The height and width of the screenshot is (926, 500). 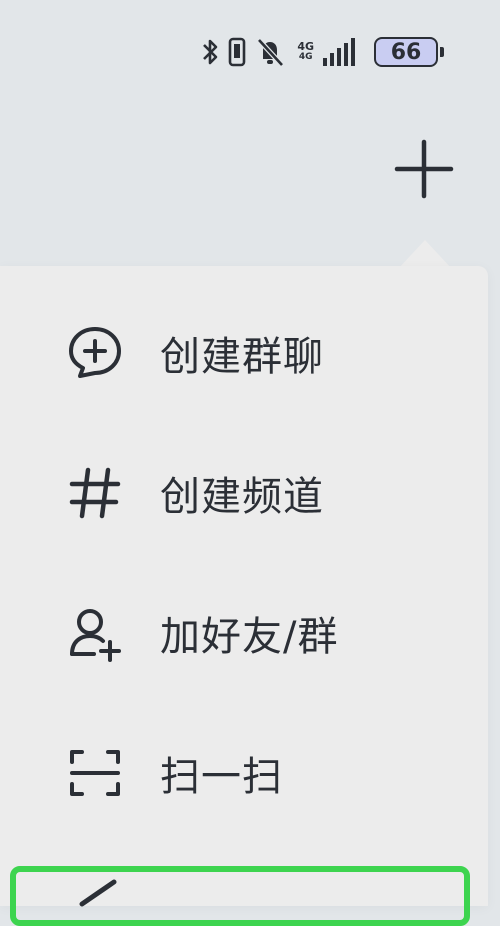 What do you see at coordinates (305, 46) in the screenshot?
I see `network-type-top: 4G` at bounding box center [305, 46].